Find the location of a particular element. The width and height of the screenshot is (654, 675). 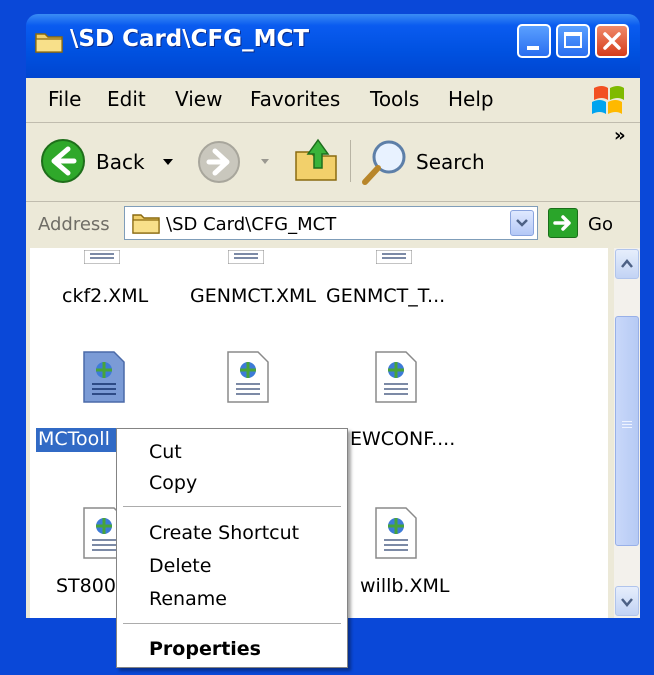

scroll-thumb is located at coordinates (627, 431).